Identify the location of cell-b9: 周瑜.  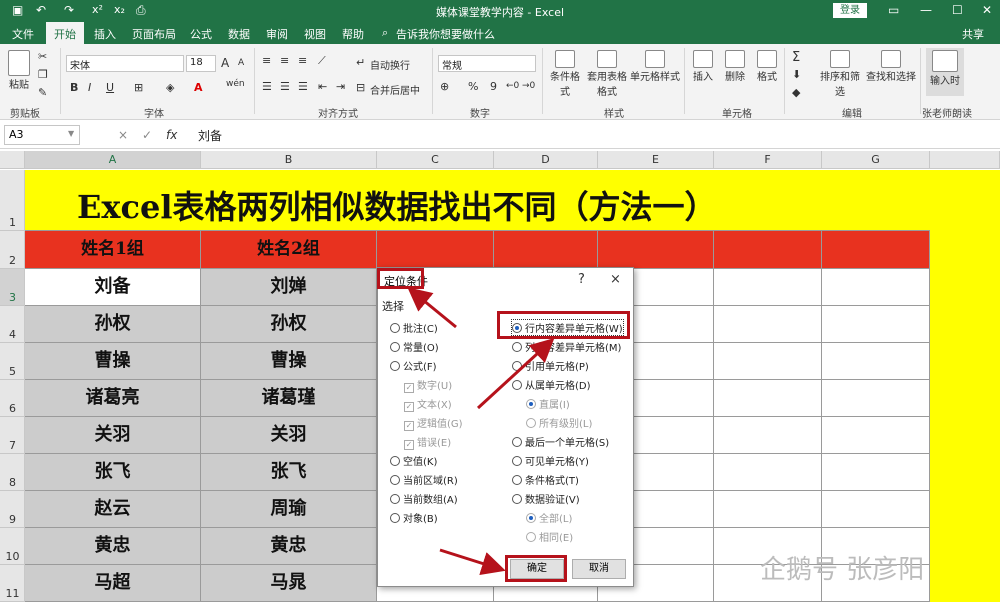
(289, 509).